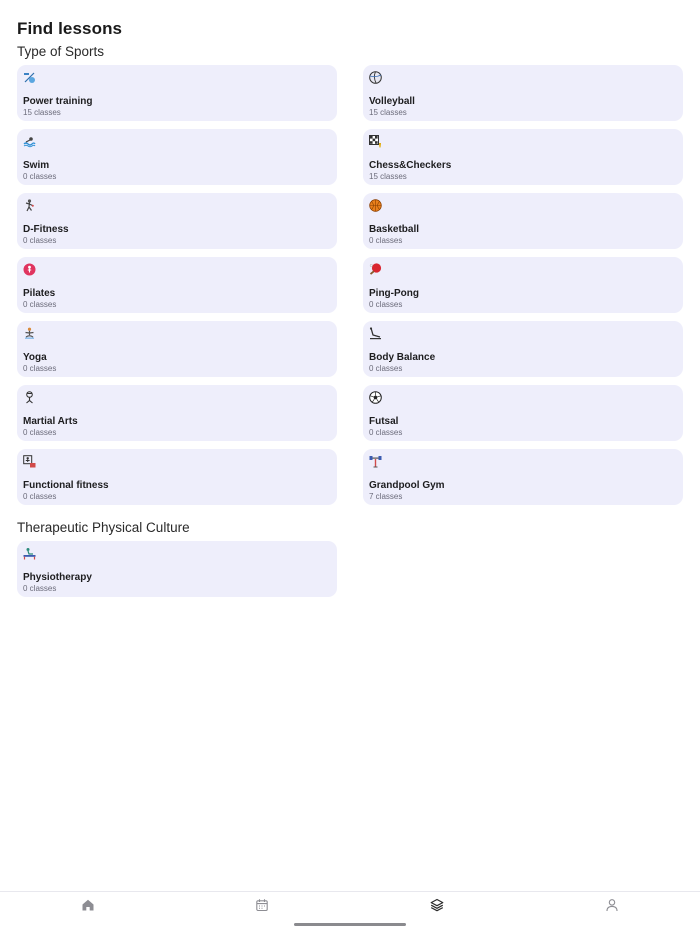 The height and width of the screenshot is (934, 700). Describe the element at coordinates (375, 462) in the screenshot. I see `gym-dumbbell-icon` at that location.